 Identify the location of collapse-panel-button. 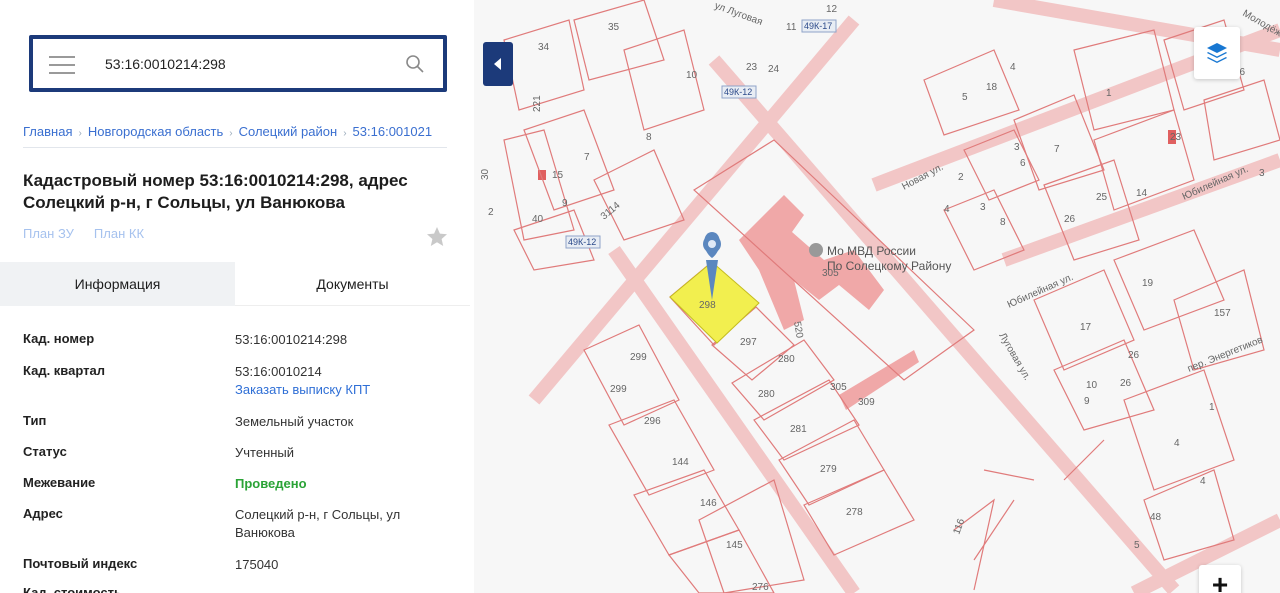
(498, 64).